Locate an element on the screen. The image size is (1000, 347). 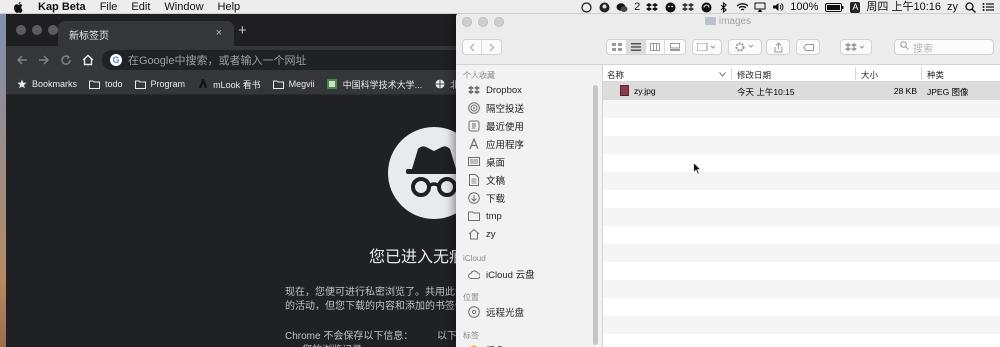
apple-menu-icon is located at coordinates (19, 7).